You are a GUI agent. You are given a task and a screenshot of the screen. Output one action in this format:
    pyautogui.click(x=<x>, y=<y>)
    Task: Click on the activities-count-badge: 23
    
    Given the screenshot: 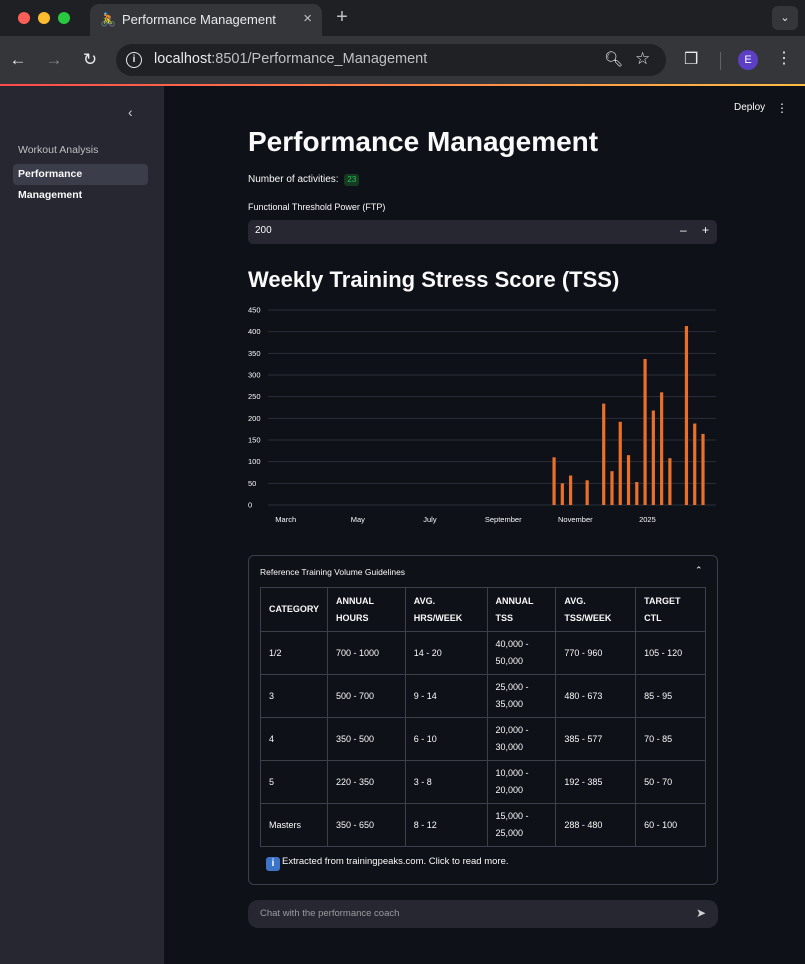 What is the action you would take?
    pyautogui.click(x=352, y=180)
    